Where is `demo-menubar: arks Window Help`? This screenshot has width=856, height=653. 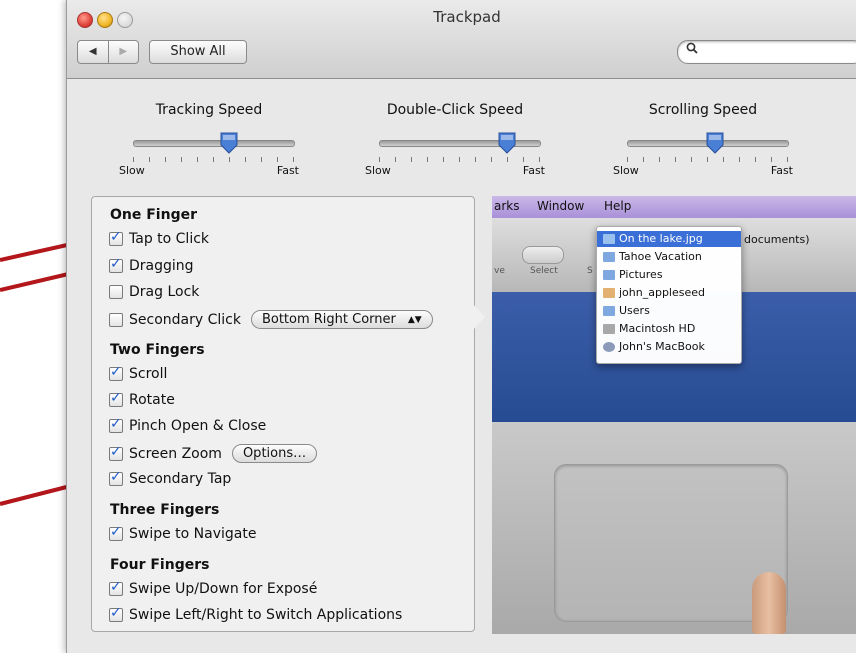
demo-menubar: arks Window Help is located at coordinates (674, 207).